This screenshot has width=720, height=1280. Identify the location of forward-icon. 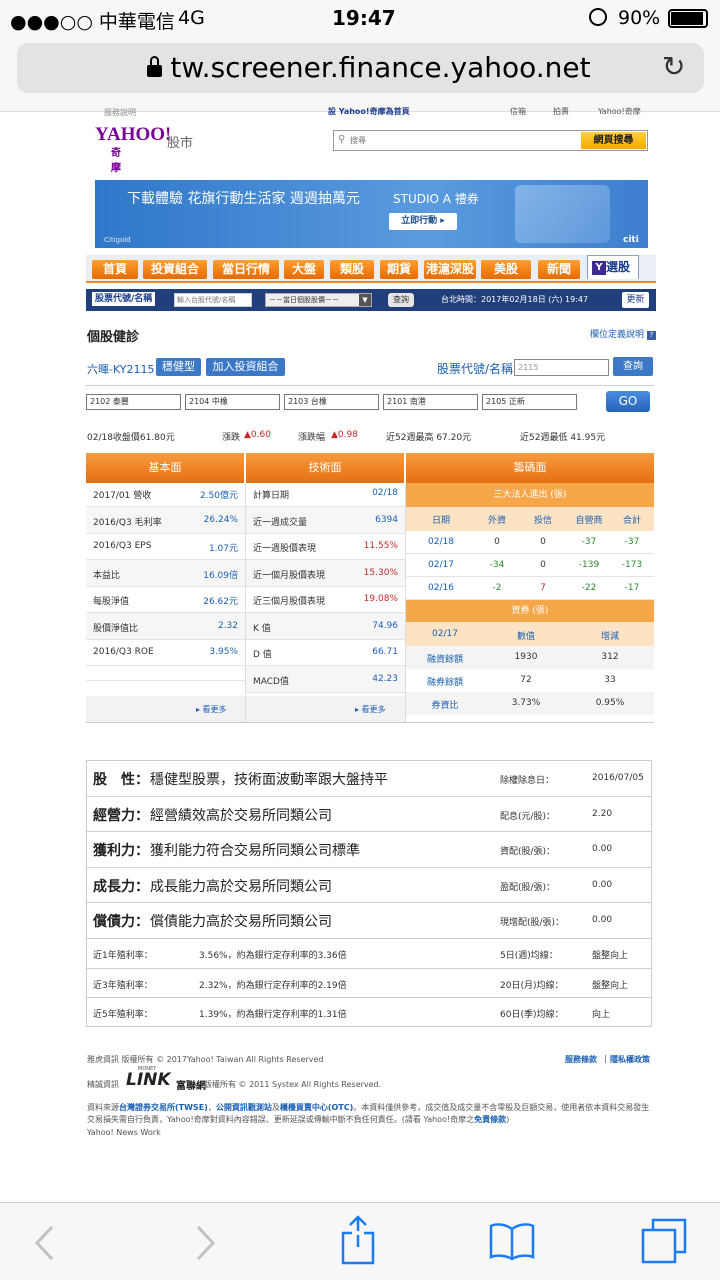
(205, 1243).